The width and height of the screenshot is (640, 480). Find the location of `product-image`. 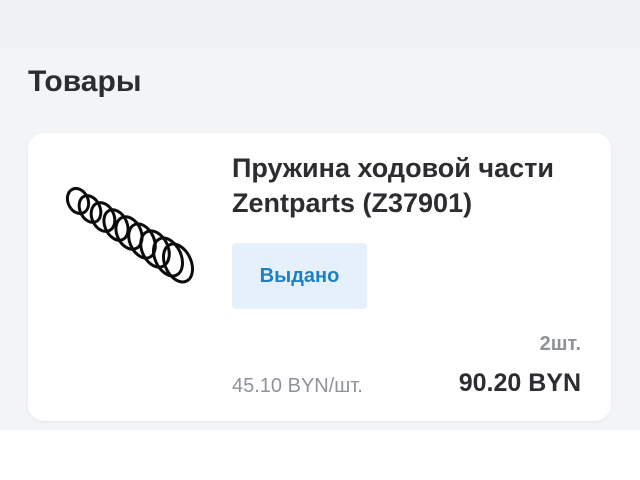

product-image is located at coordinates (128, 233).